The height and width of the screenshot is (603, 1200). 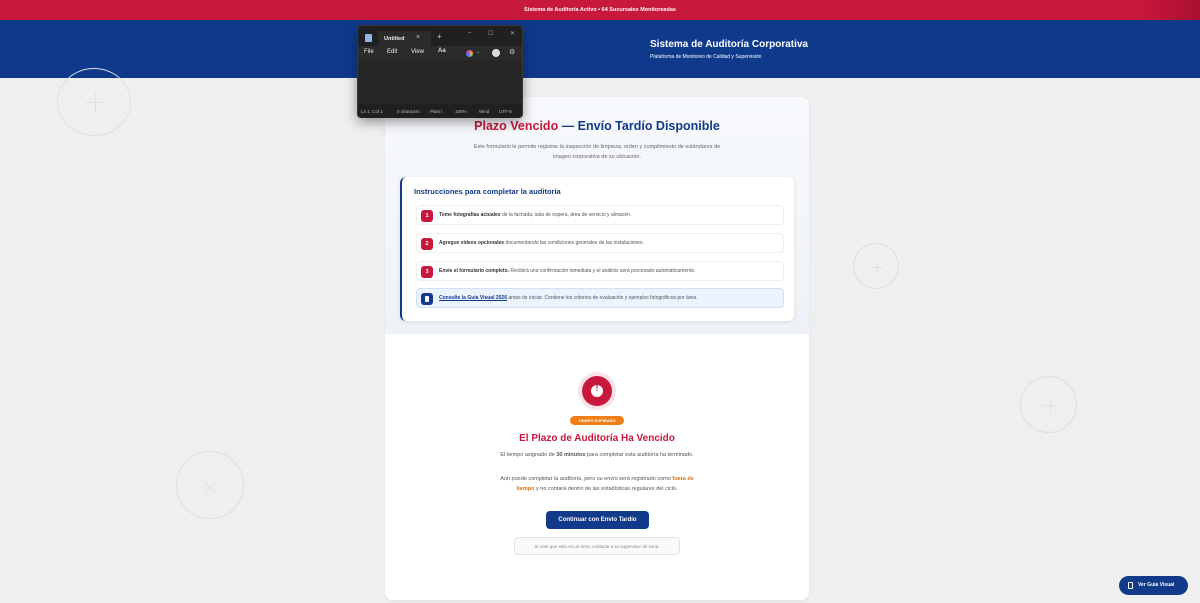 What do you see at coordinates (392, 52) in the screenshot?
I see `menu-edit: Edit` at bounding box center [392, 52].